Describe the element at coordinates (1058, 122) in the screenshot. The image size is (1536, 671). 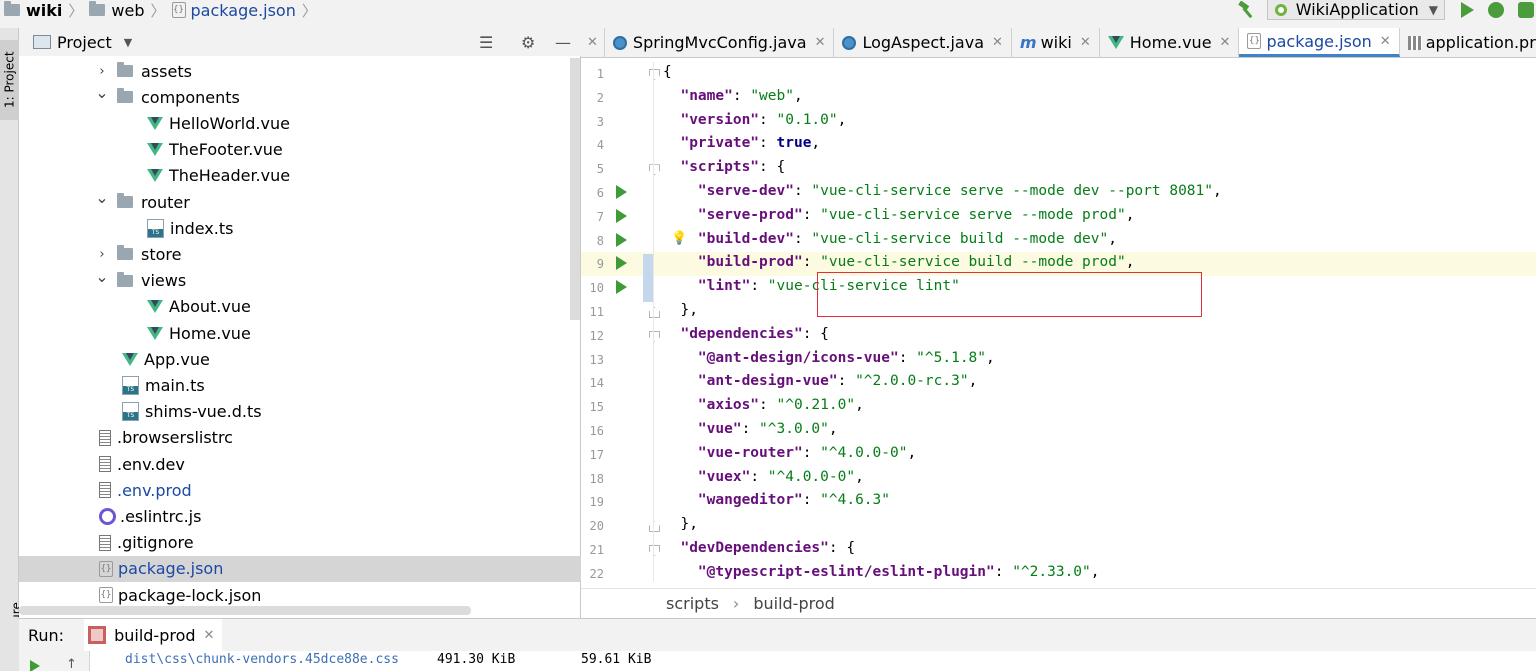
I see `code-line: 3 "version": "0.1.0",` at that location.